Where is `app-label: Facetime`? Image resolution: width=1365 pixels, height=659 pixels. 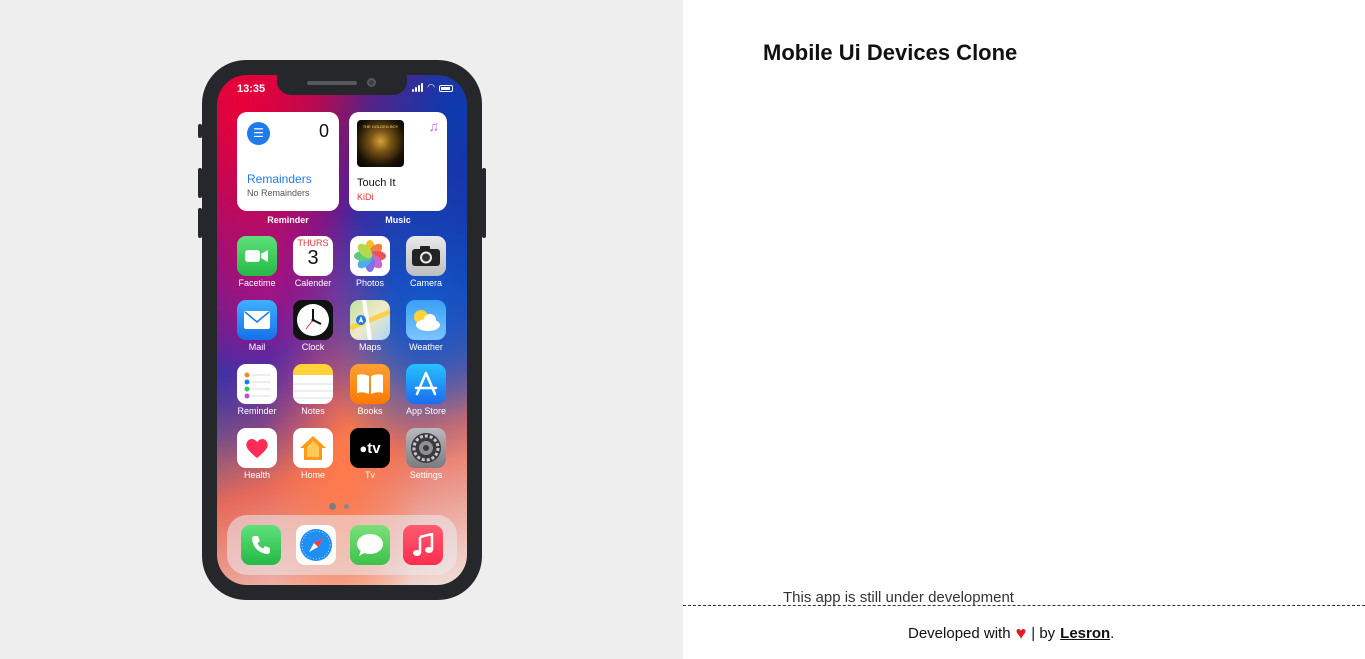 app-label: Facetime is located at coordinates (257, 283).